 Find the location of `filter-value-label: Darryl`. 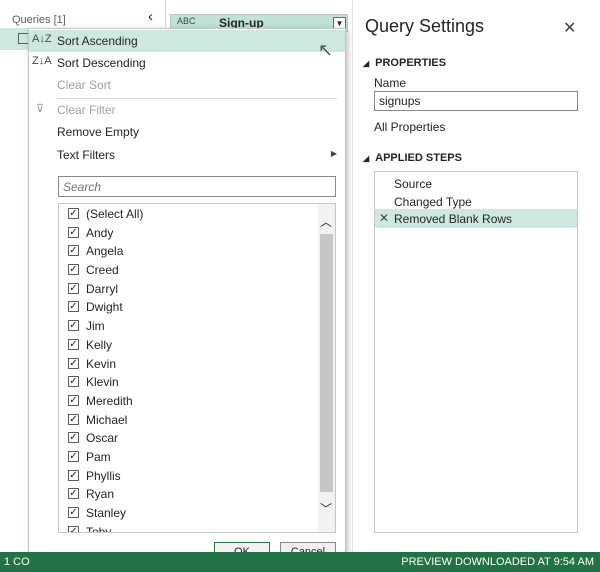

filter-value-label: Darryl is located at coordinates (102, 288).